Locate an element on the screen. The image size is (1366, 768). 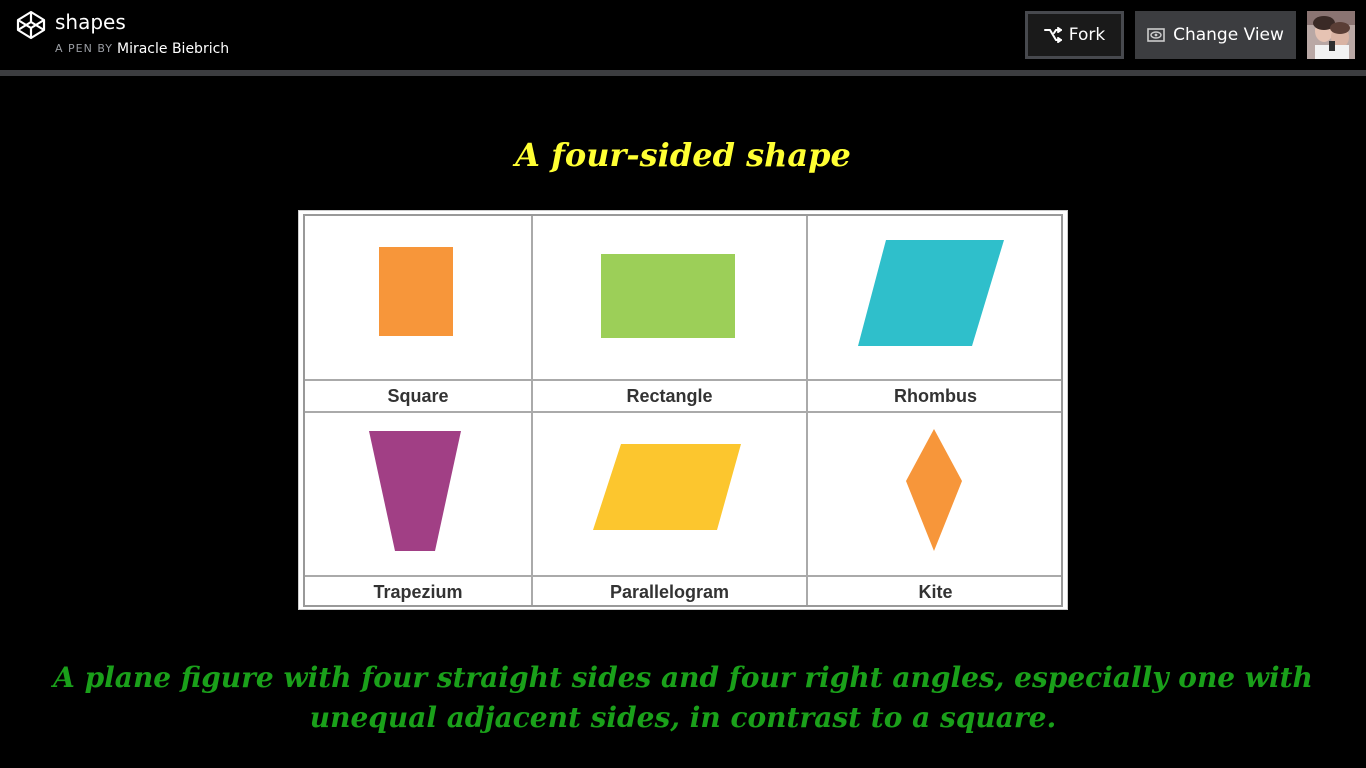
codepen-logo-icon is located at coordinates (31, 25).